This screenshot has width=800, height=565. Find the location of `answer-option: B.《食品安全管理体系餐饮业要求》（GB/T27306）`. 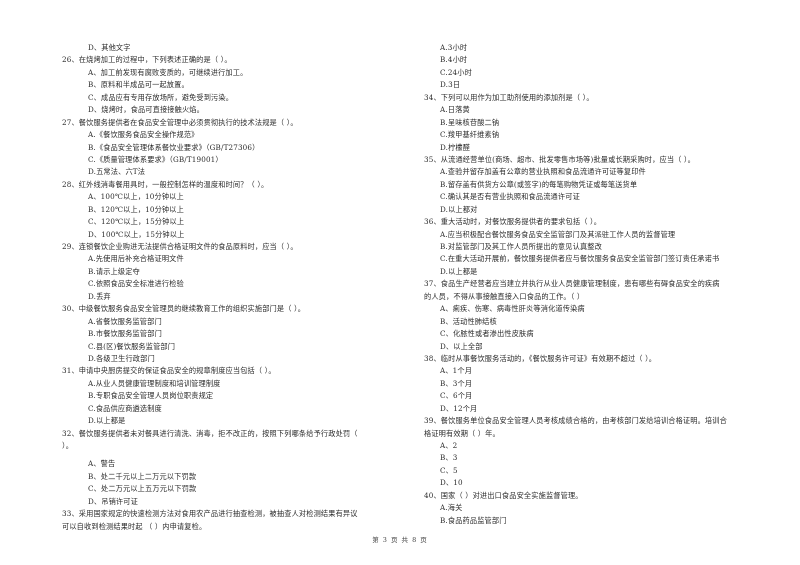

answer-option: B.《食品安全管理体系餐饮业要求》（GB/T27306） is located at coordinates (174, 147).